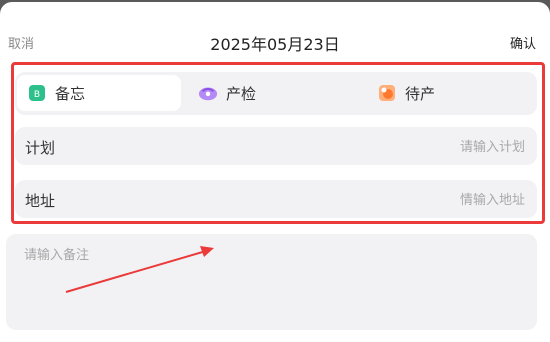 The width and height of the screenshot is (550, 342). Describe the element at coordinates (208, 93) in the screenshot. I see `checkup-icon` at that location.